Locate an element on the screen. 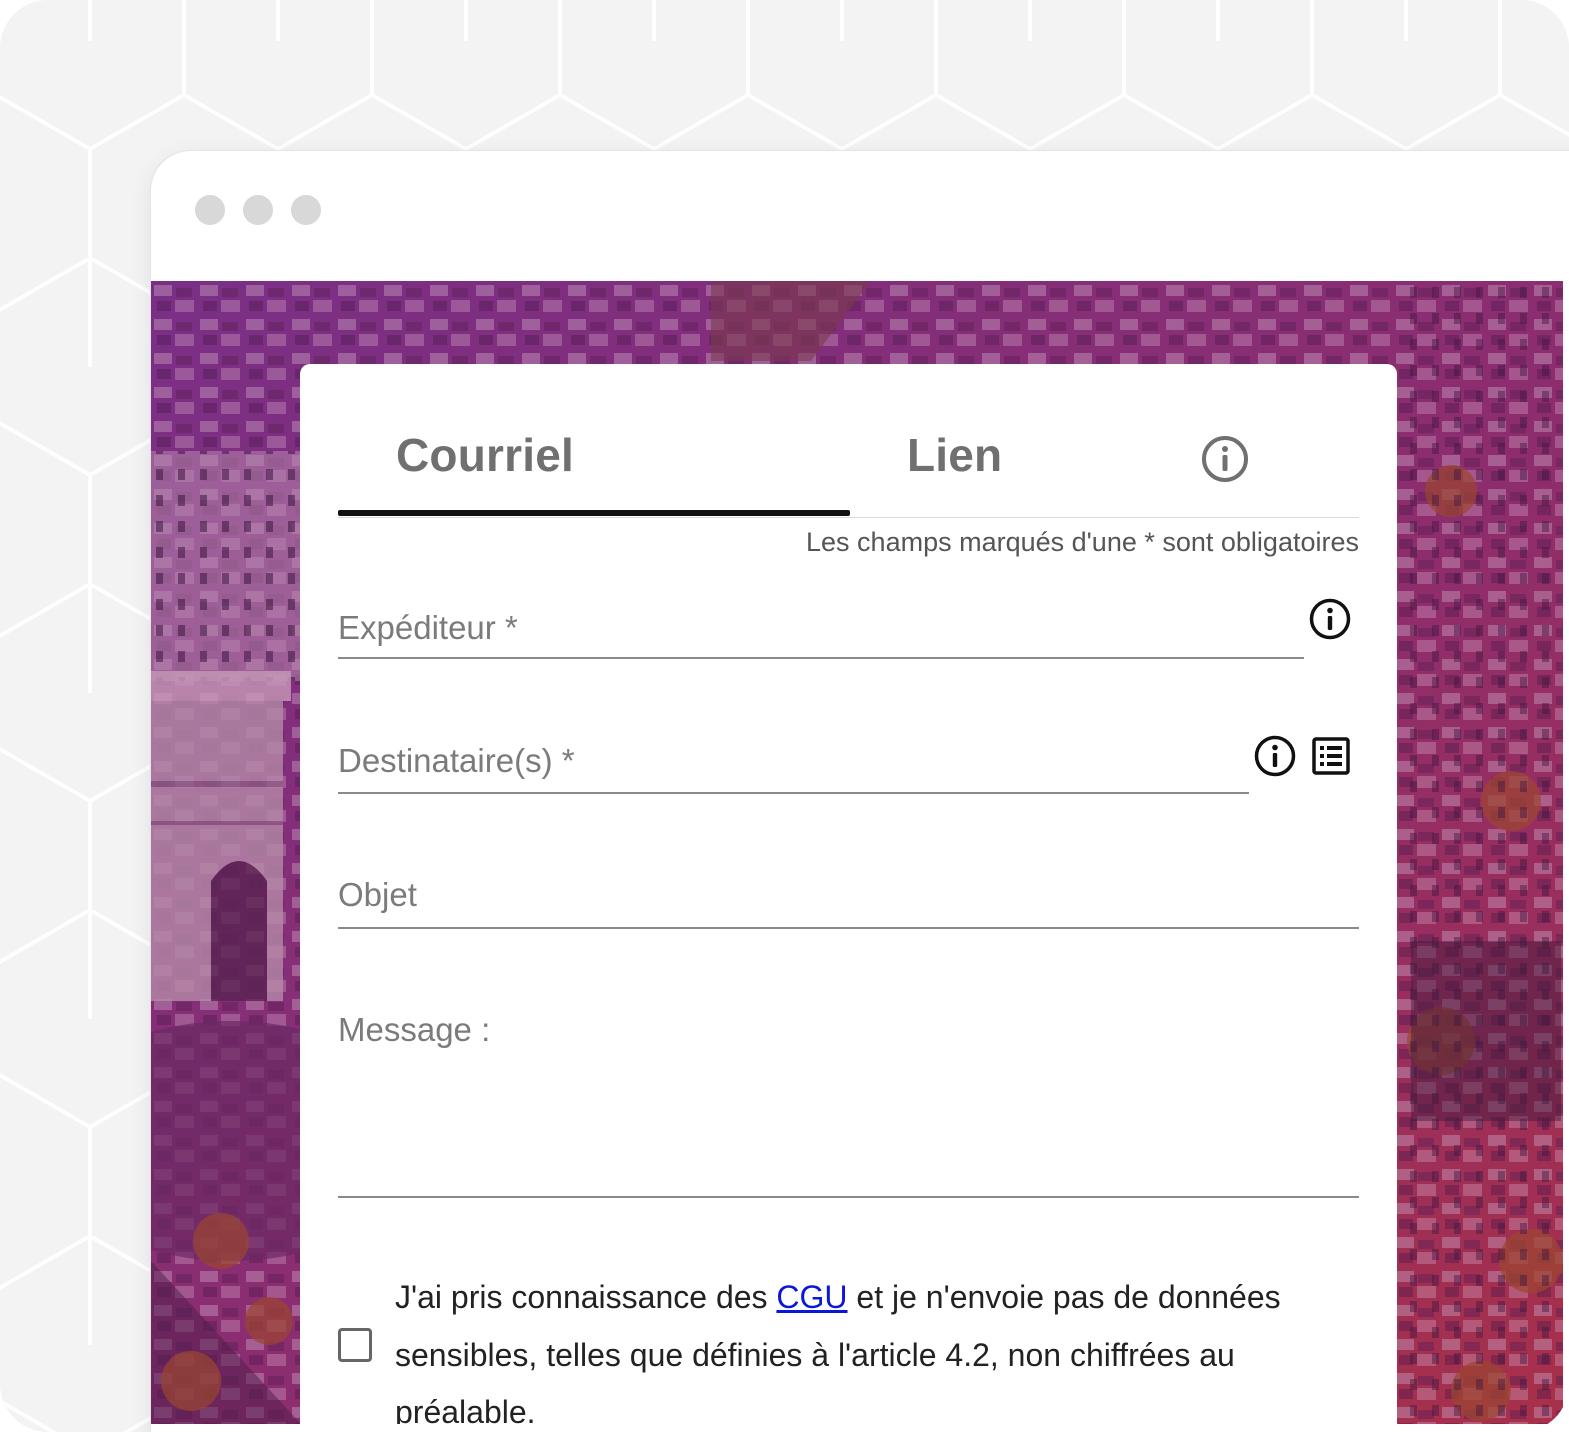  window-close-dot is located at coordinates (210, 210).